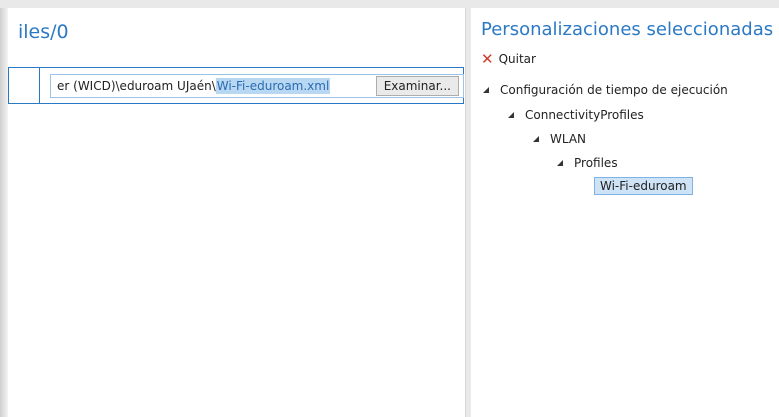 The height and width of the screenshot is (417, 779). I want to click on tree-item-label: Profiles, so click(596, 163).